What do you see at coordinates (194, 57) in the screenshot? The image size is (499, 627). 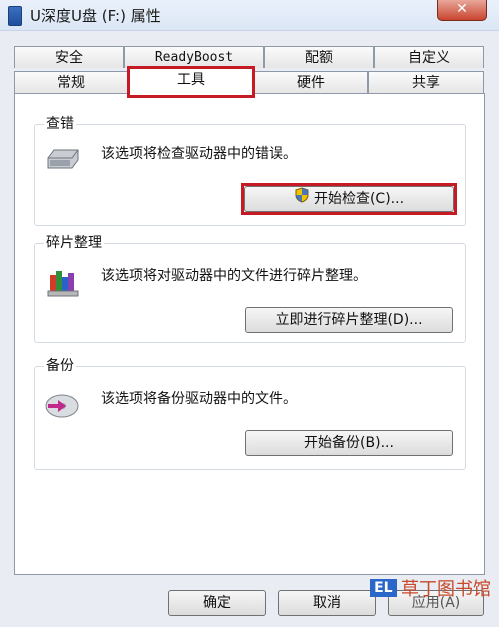 I see `tab-readyboost: ReadyBoost` at bounding box center [194, 57].